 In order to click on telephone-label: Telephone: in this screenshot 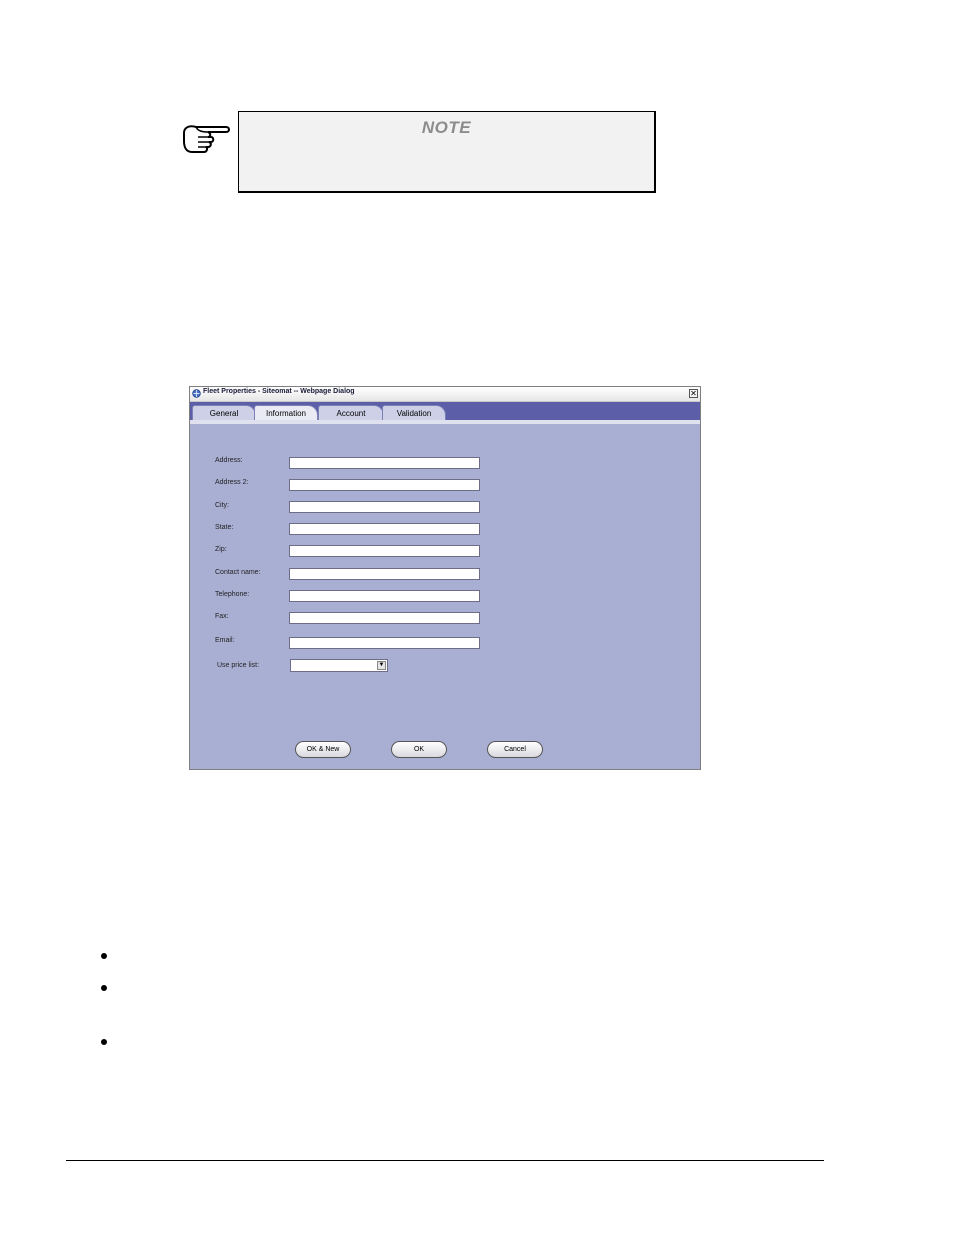, I will do `click(232, 594)`.